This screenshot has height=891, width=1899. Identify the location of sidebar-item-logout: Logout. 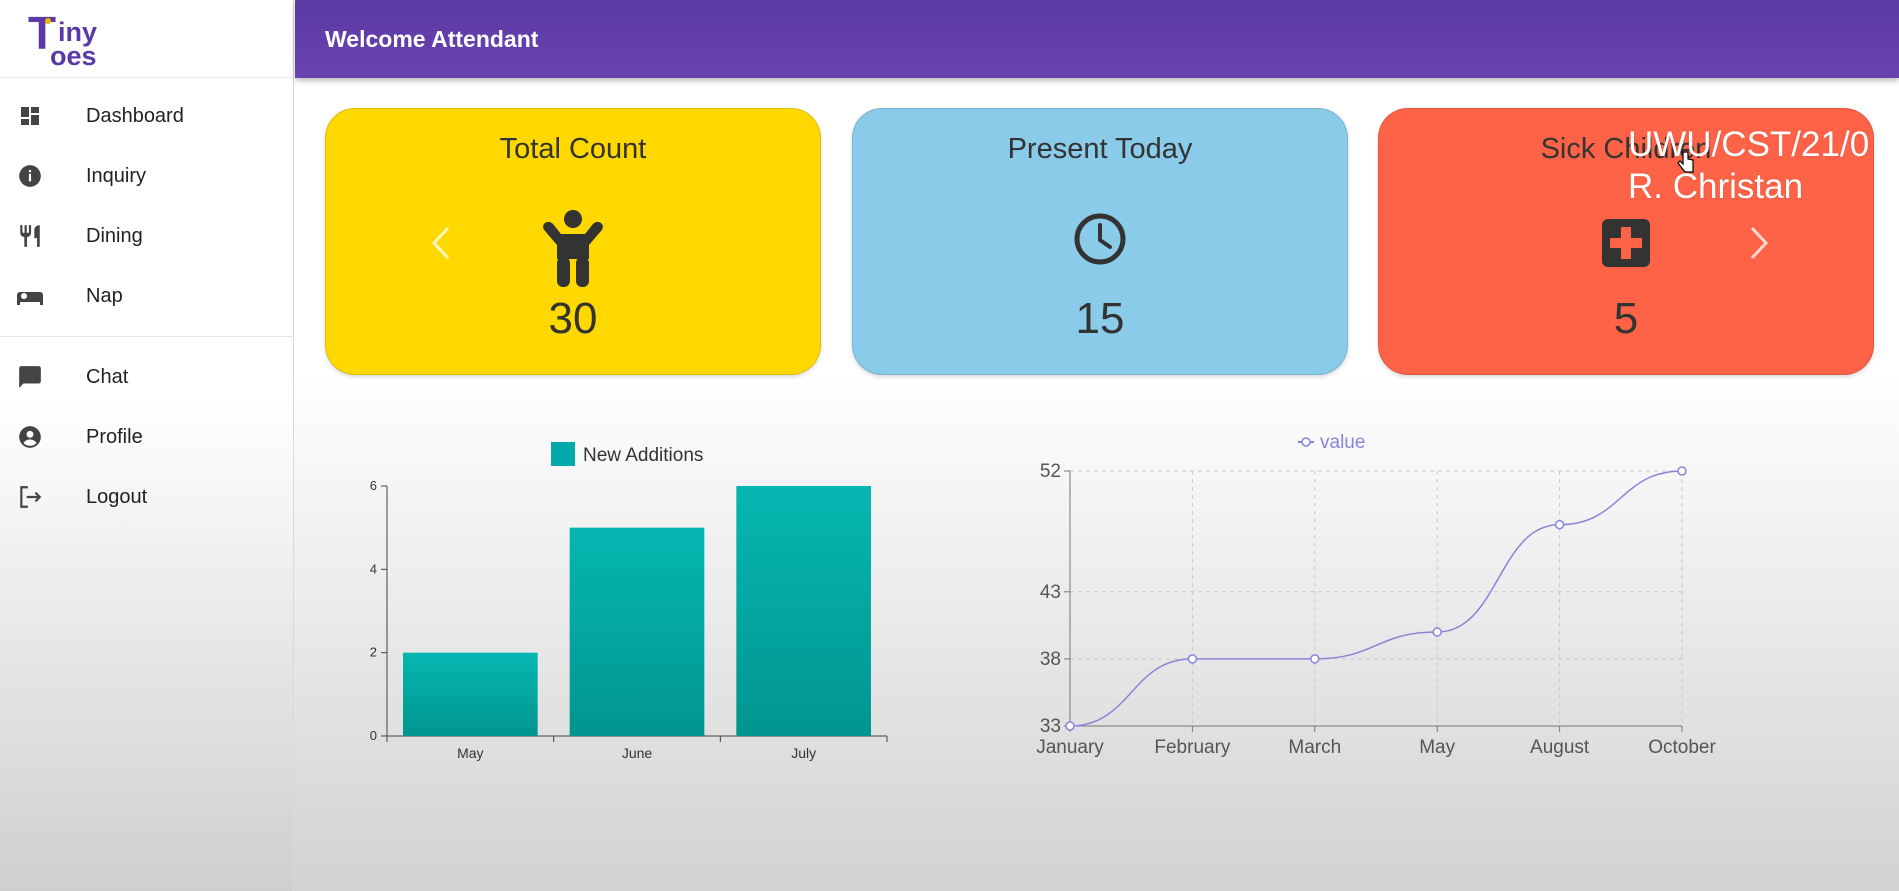
(146, 497).